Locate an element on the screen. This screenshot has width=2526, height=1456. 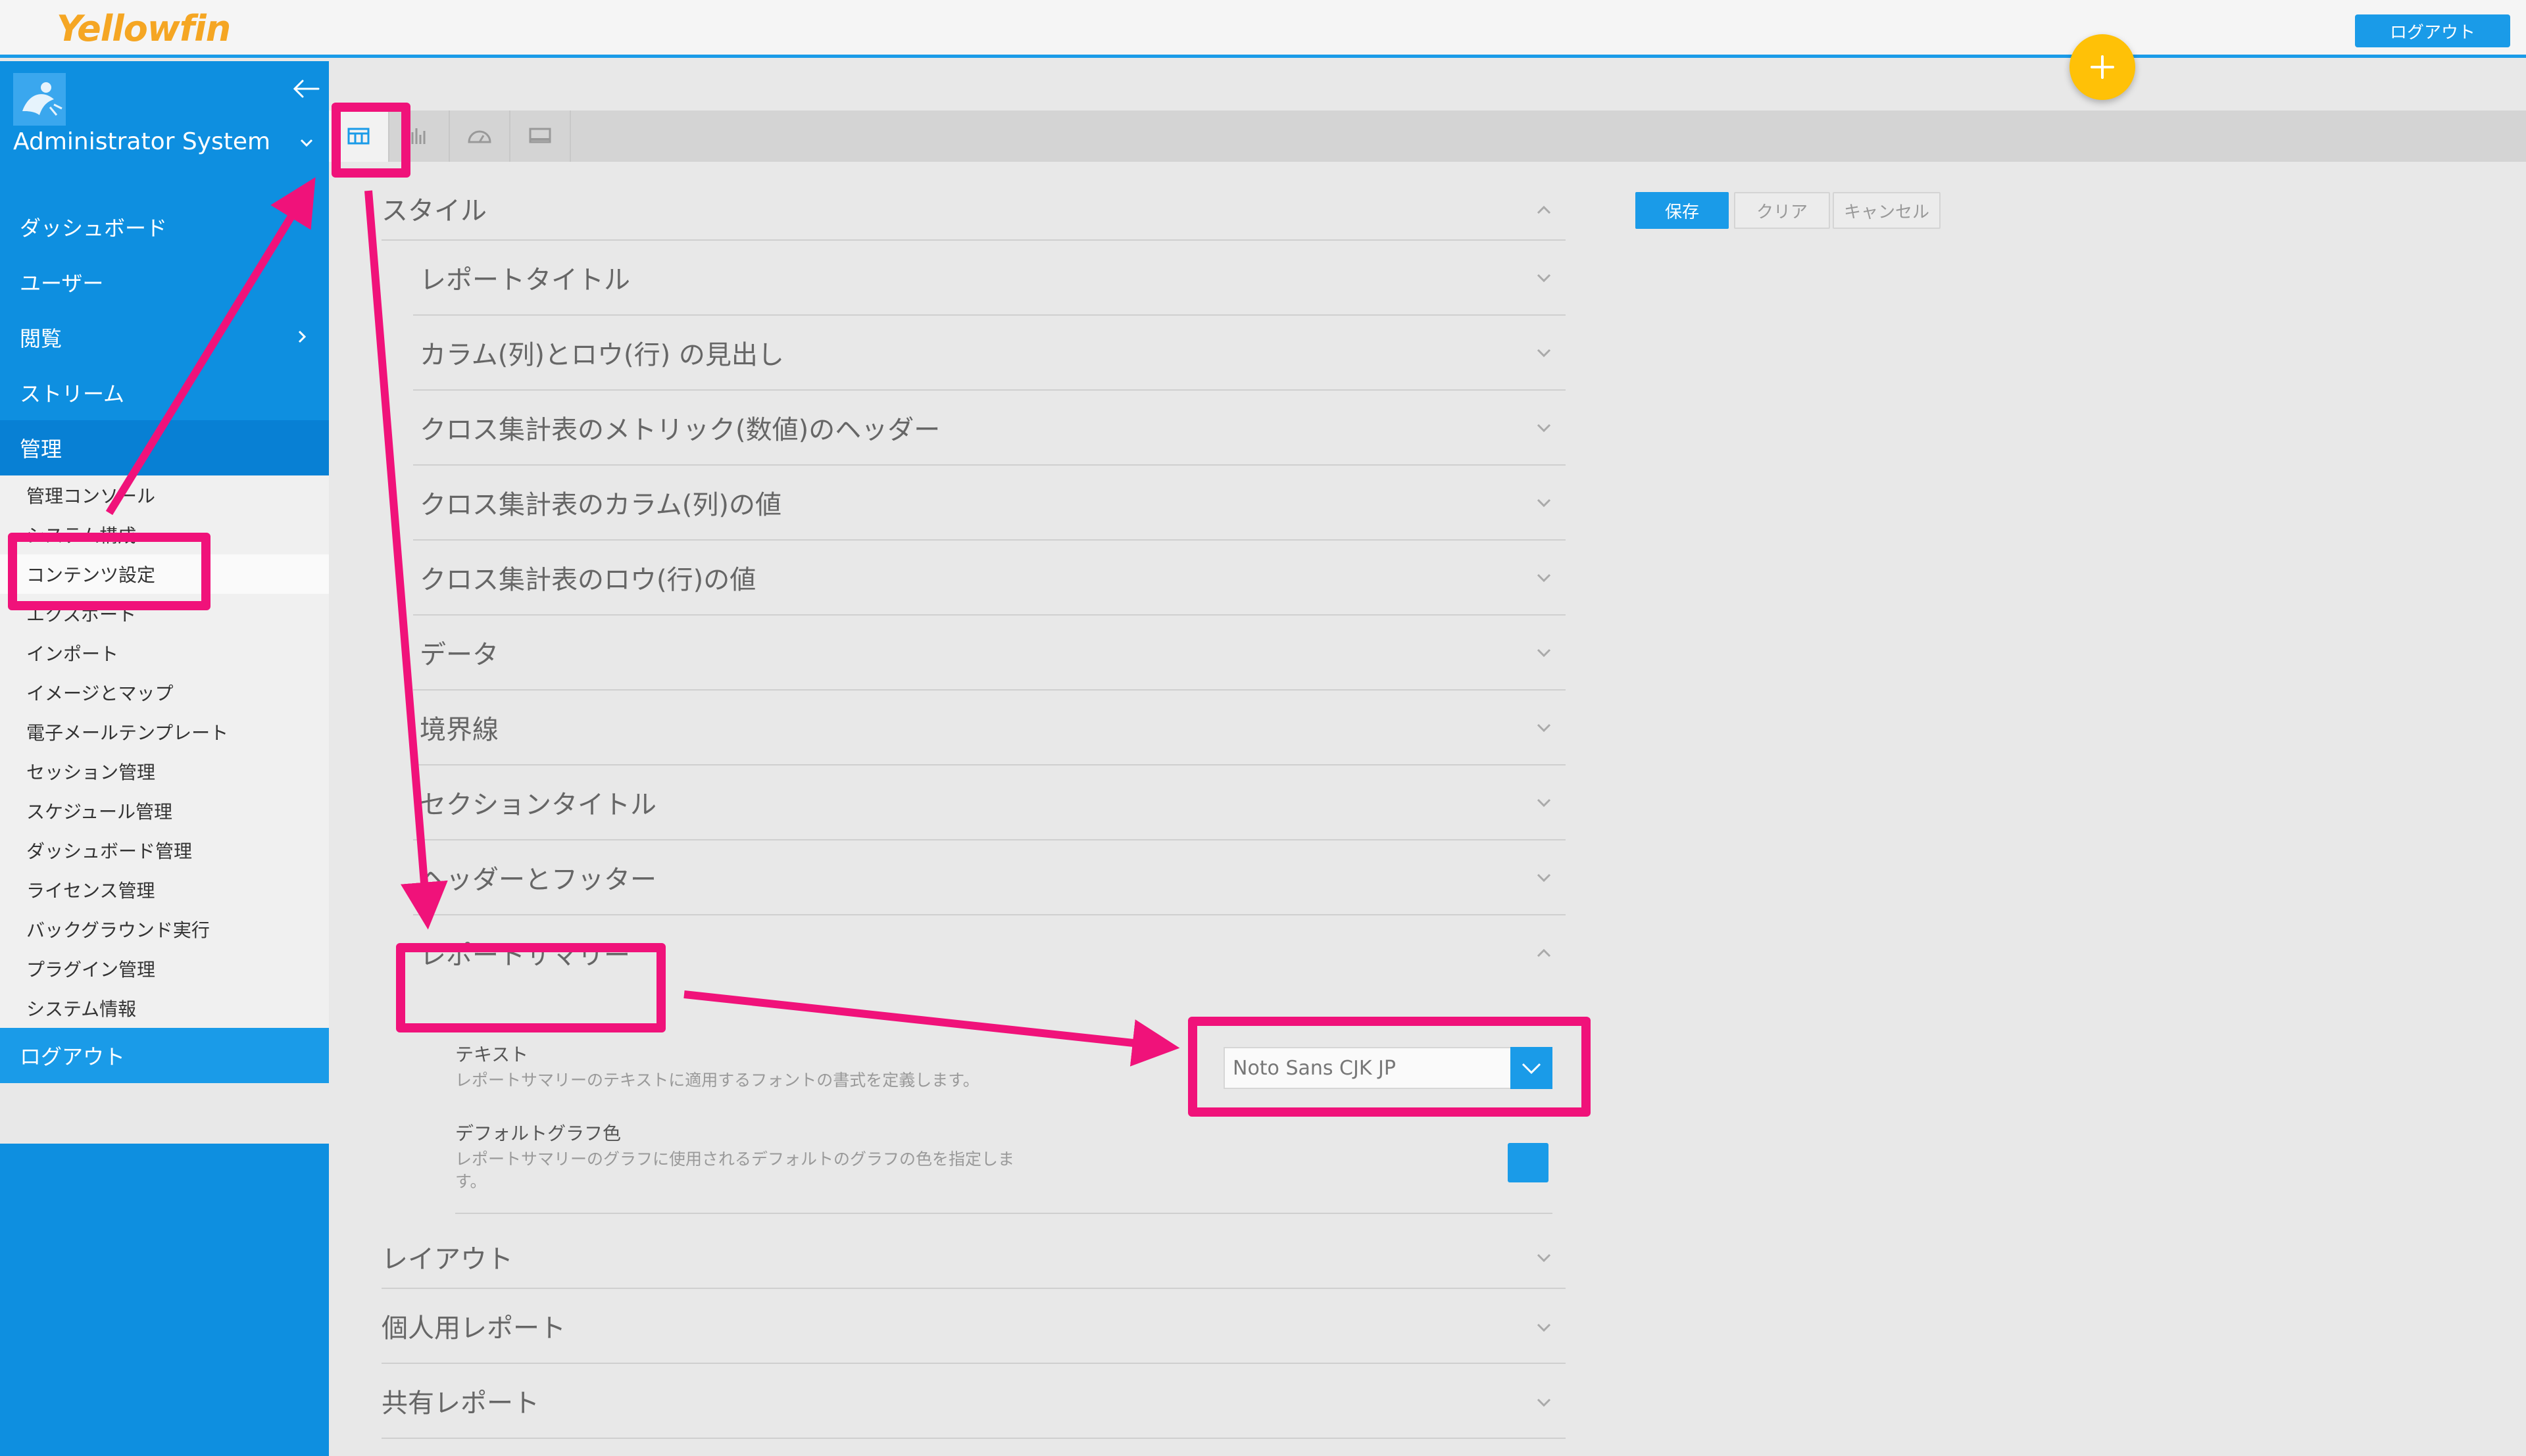
tab-display is located at coordinates (540, 136).